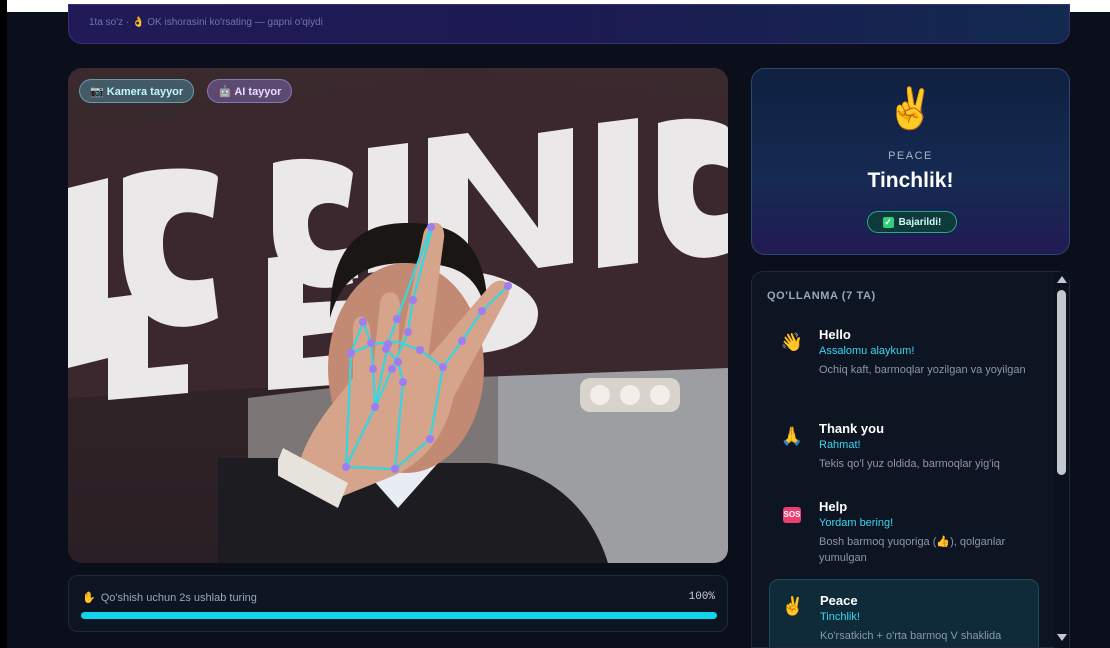 This screenshot has height=648, width=1110. What do you see at coordinates (3, 324) in the screenshot?
I see `left-edge` at bounding box center [3, 324].